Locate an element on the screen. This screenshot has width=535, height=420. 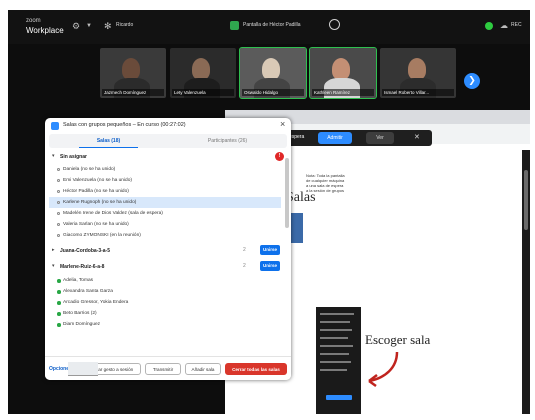
participant-label: Daniela (no se ha unido) is located at coordinates (89, 169).